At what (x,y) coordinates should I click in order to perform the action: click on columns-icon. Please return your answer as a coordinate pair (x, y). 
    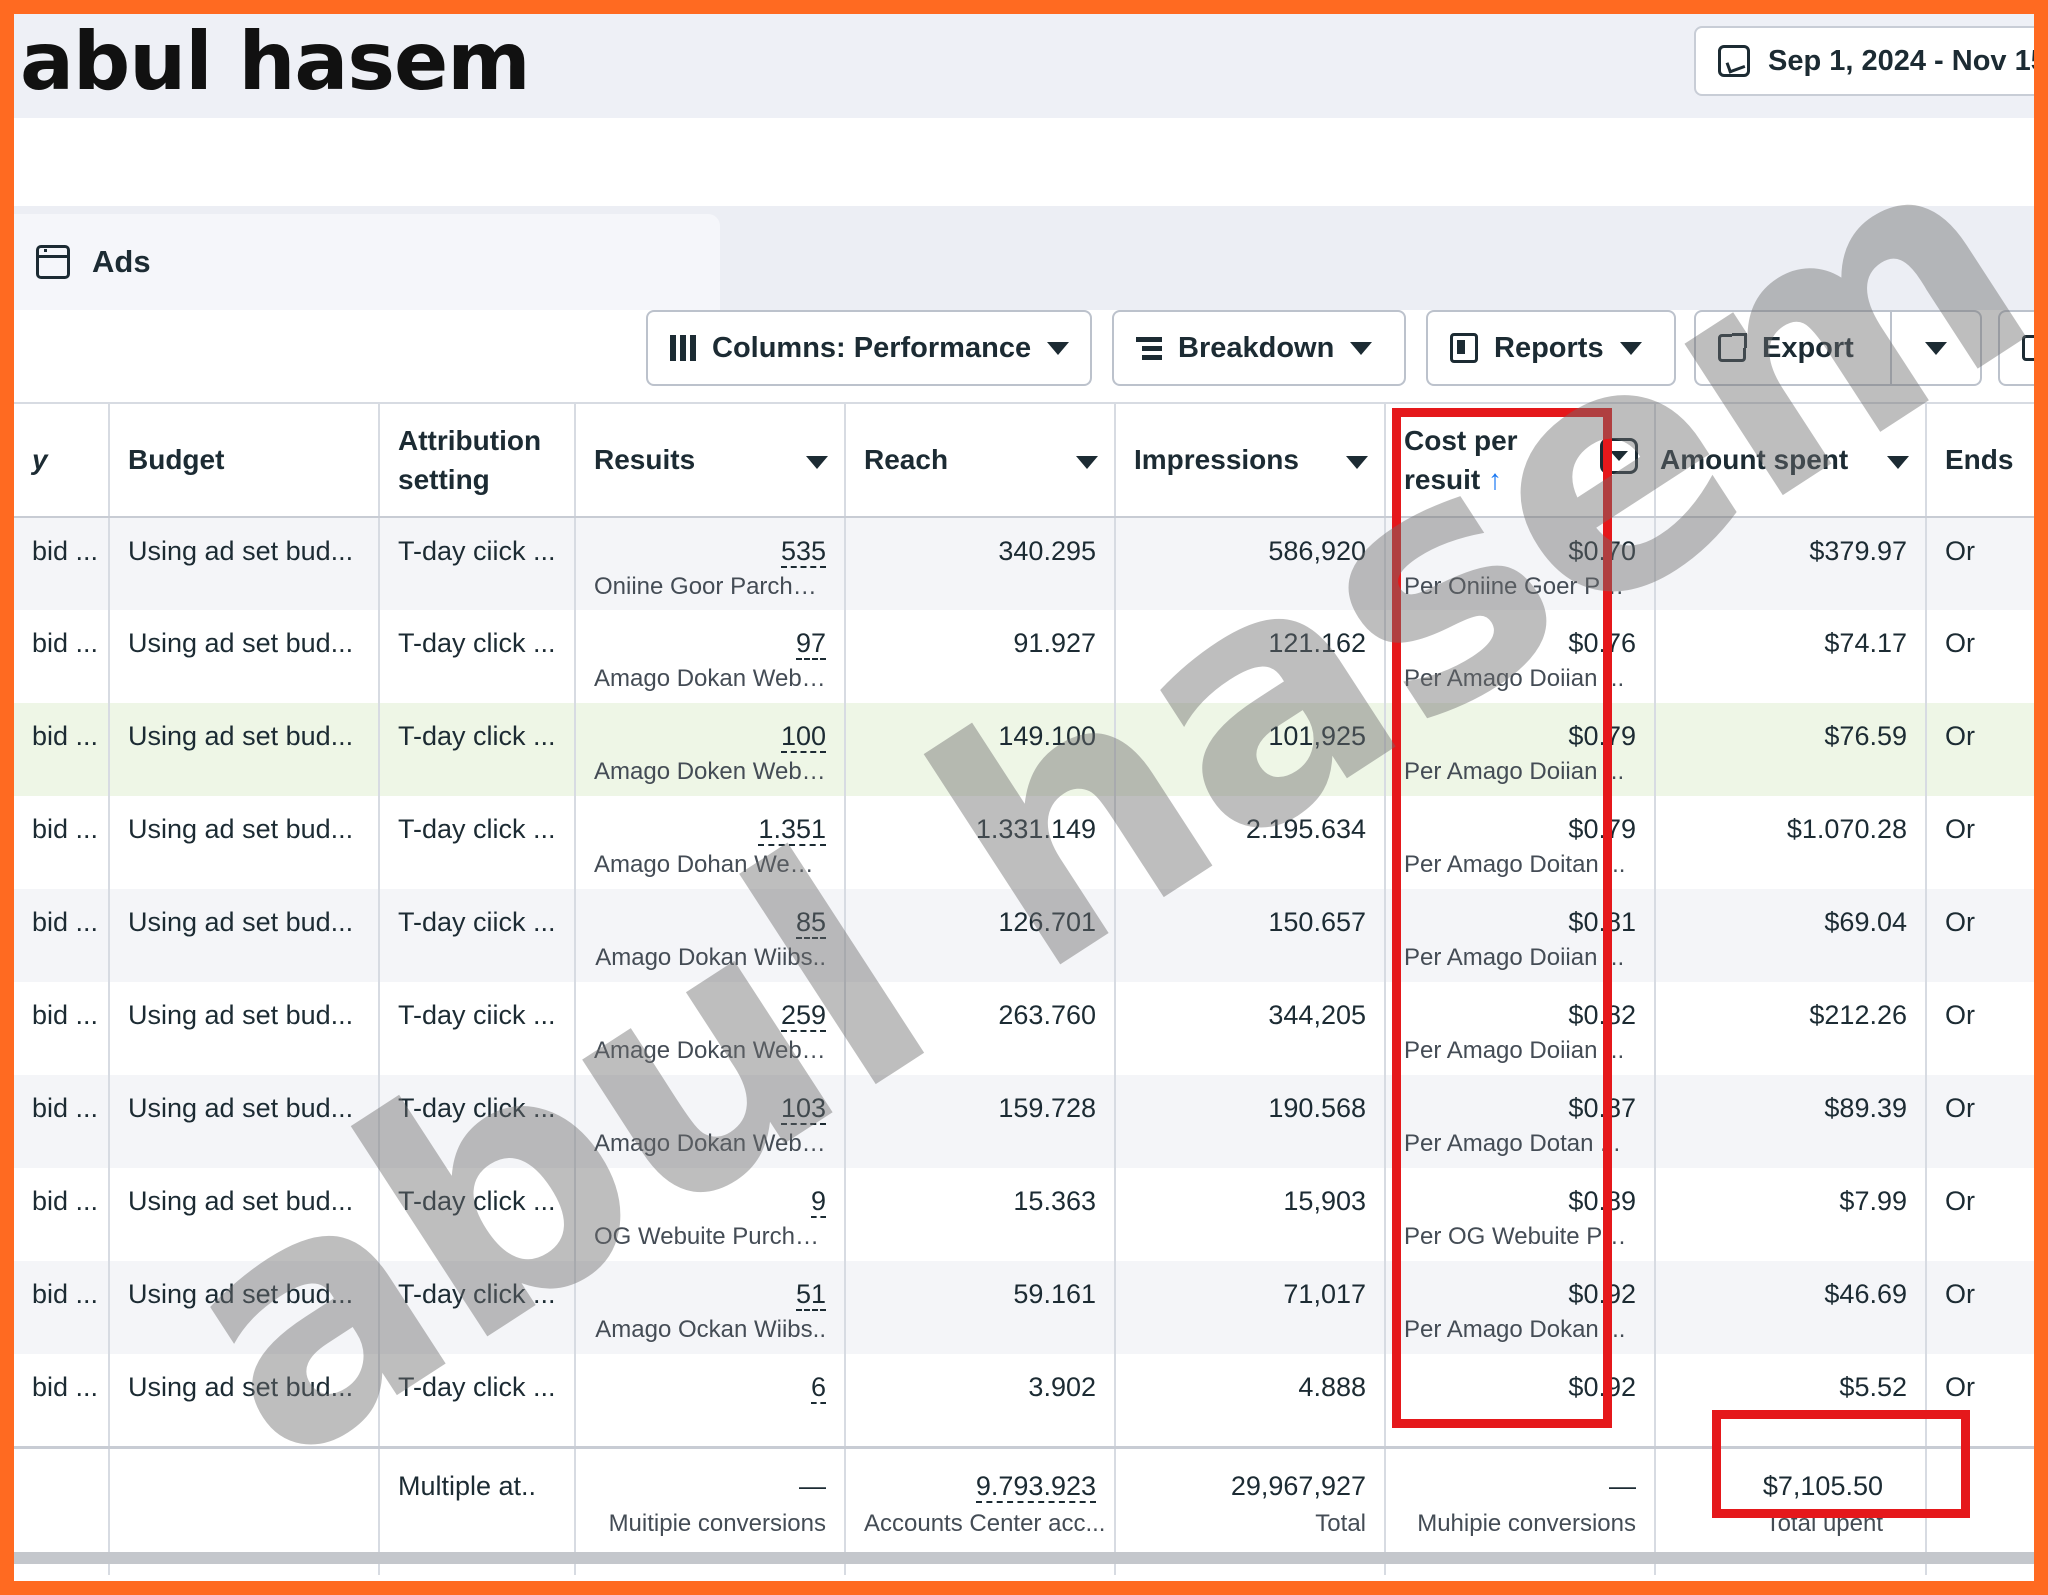
    Looking at the image, I should click on (683, 348).